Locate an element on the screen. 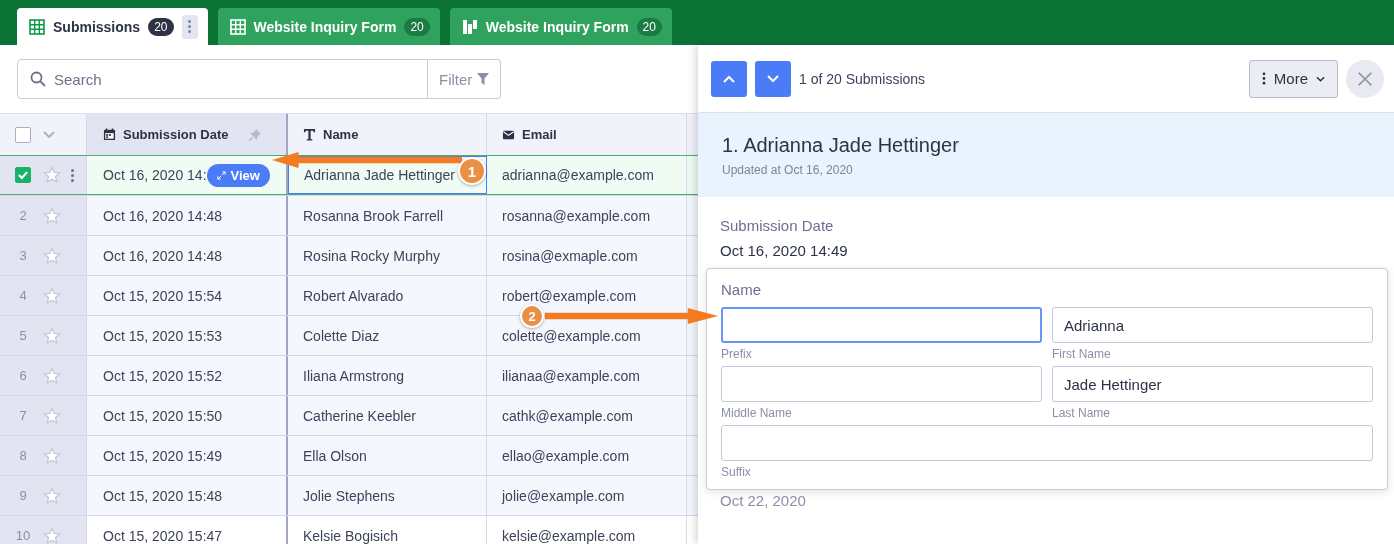 This screenshot has width=1394, height=544. tab: Submissions 20 is located at coordinates (112, 26).